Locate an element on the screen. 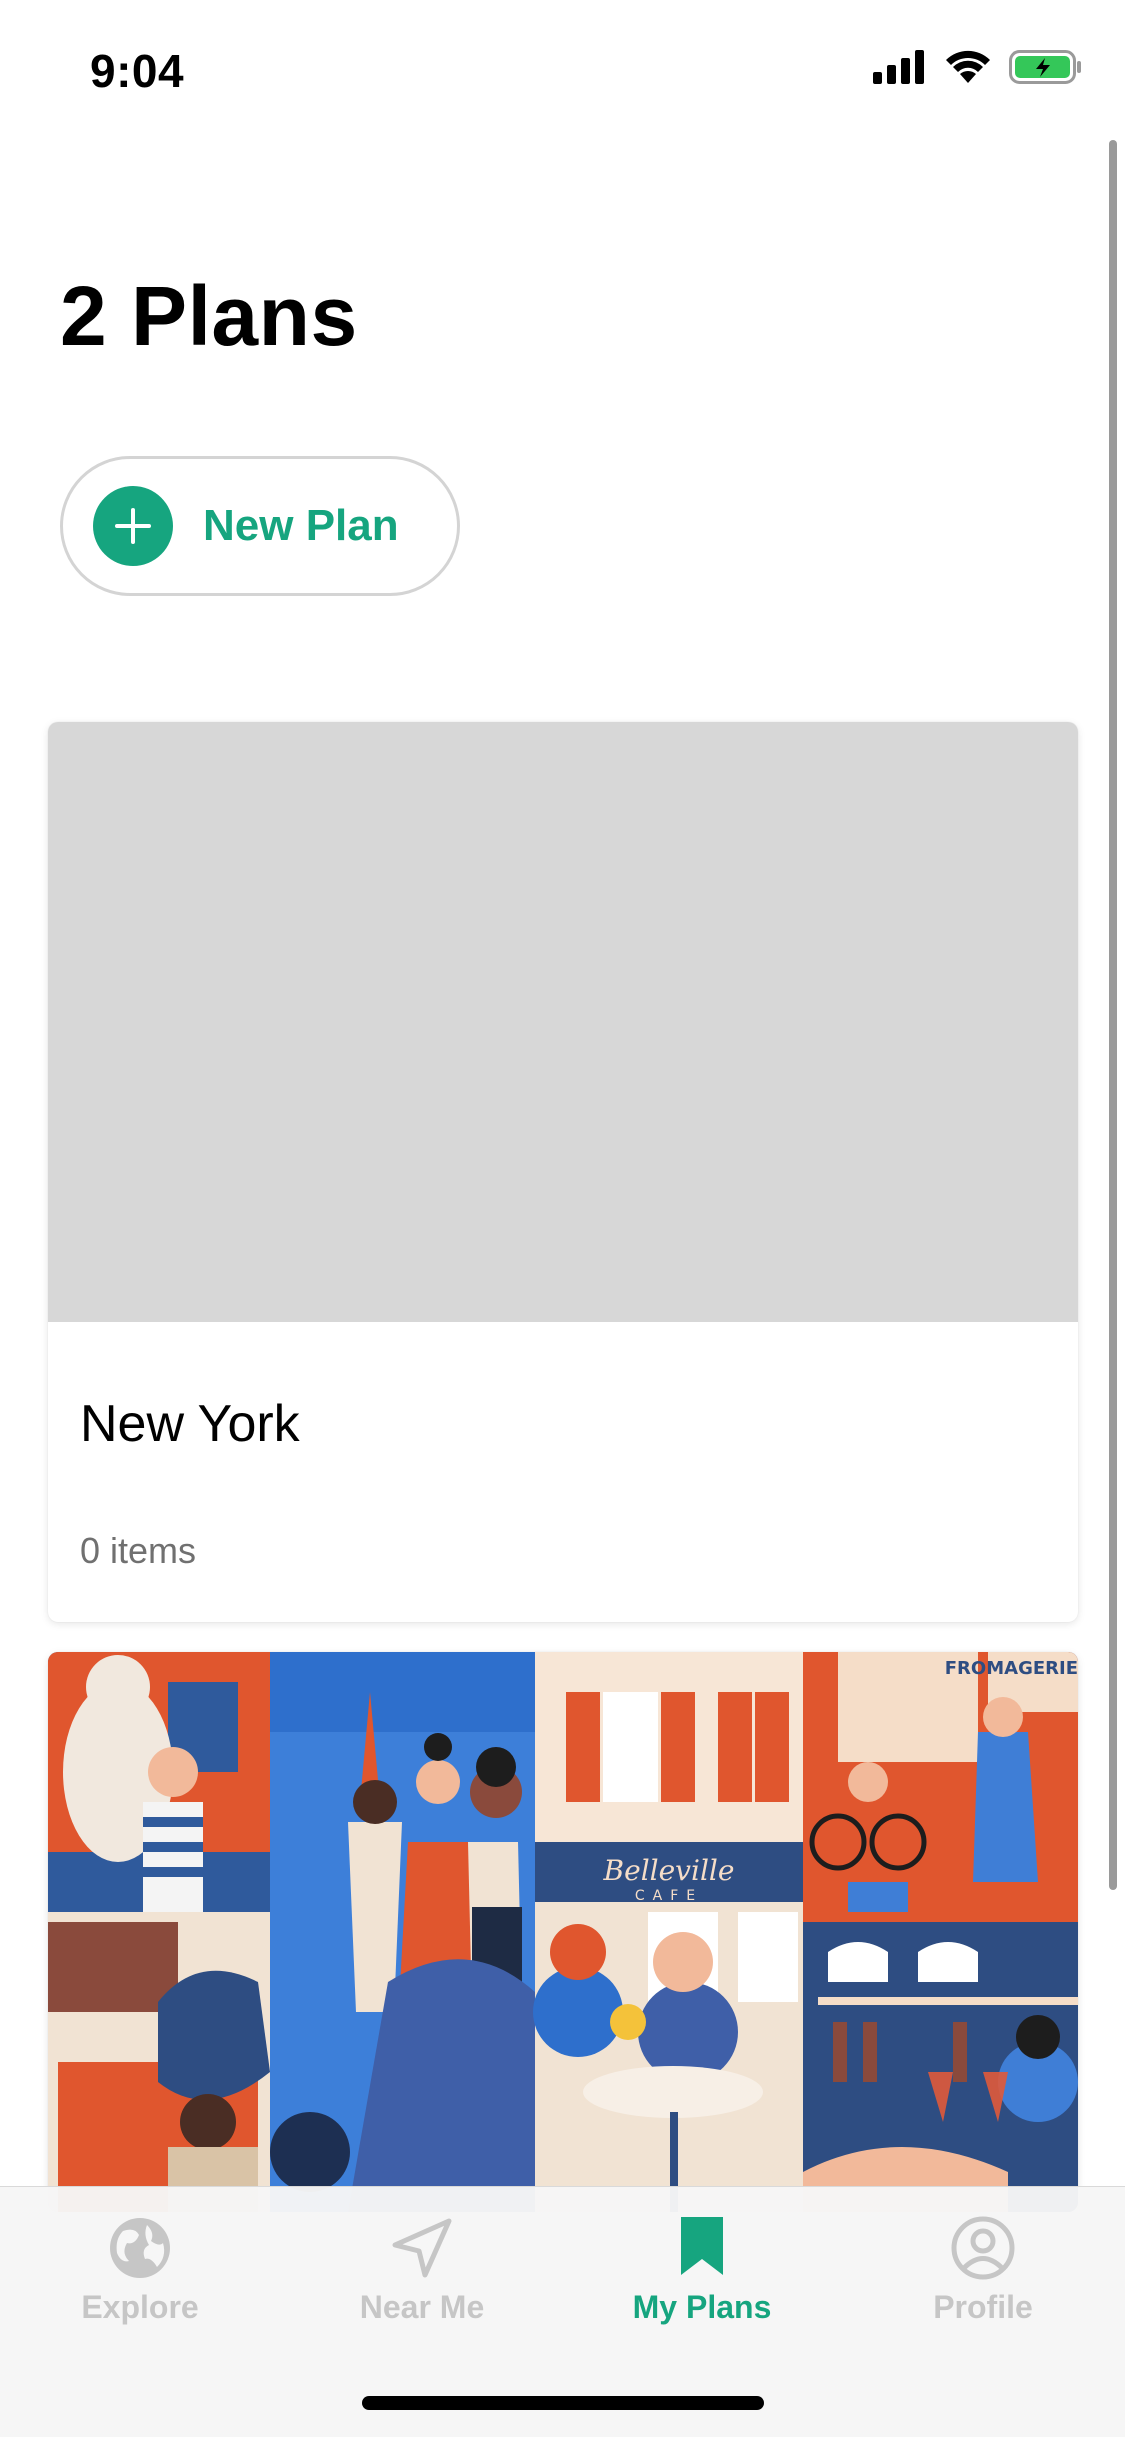 The image size is (1125, 2437). tab-my-plans: My Plans is located at coordinates (702, 2269).